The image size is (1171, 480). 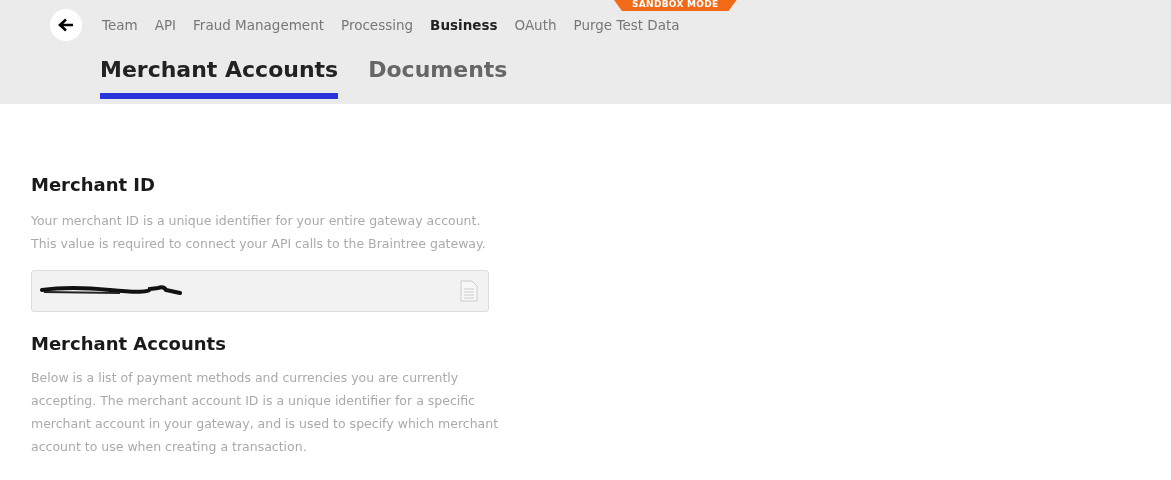 I want to click on back-arrow-icon, so click(x=66, y=25).